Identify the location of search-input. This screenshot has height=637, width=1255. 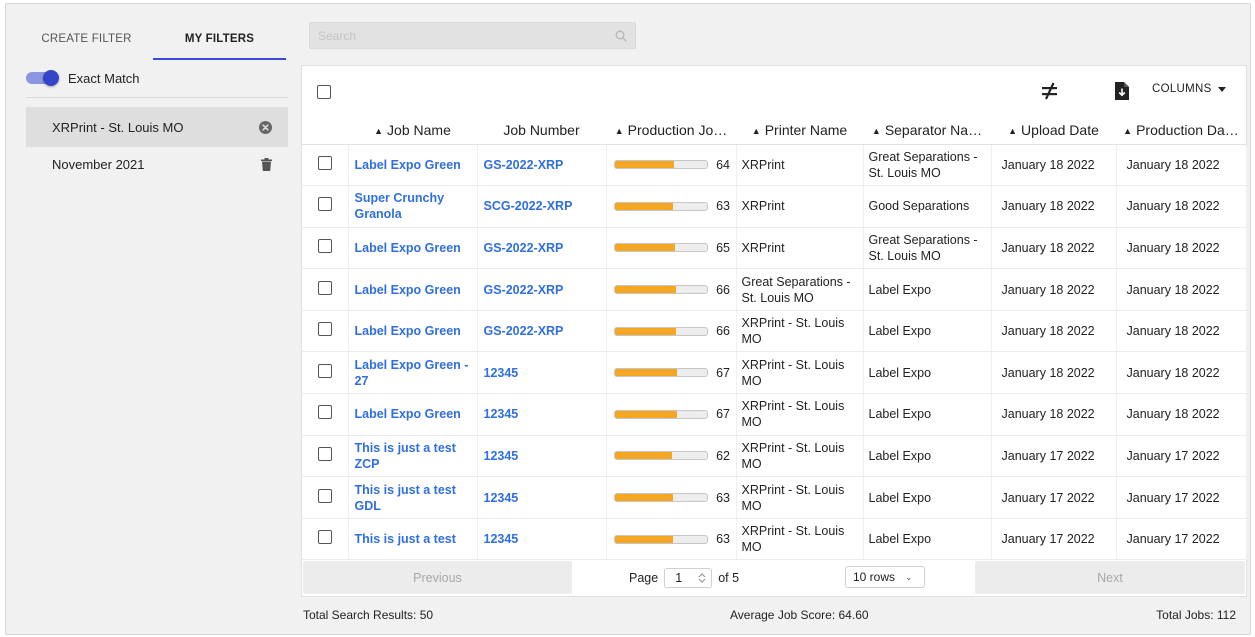
(466, 35).